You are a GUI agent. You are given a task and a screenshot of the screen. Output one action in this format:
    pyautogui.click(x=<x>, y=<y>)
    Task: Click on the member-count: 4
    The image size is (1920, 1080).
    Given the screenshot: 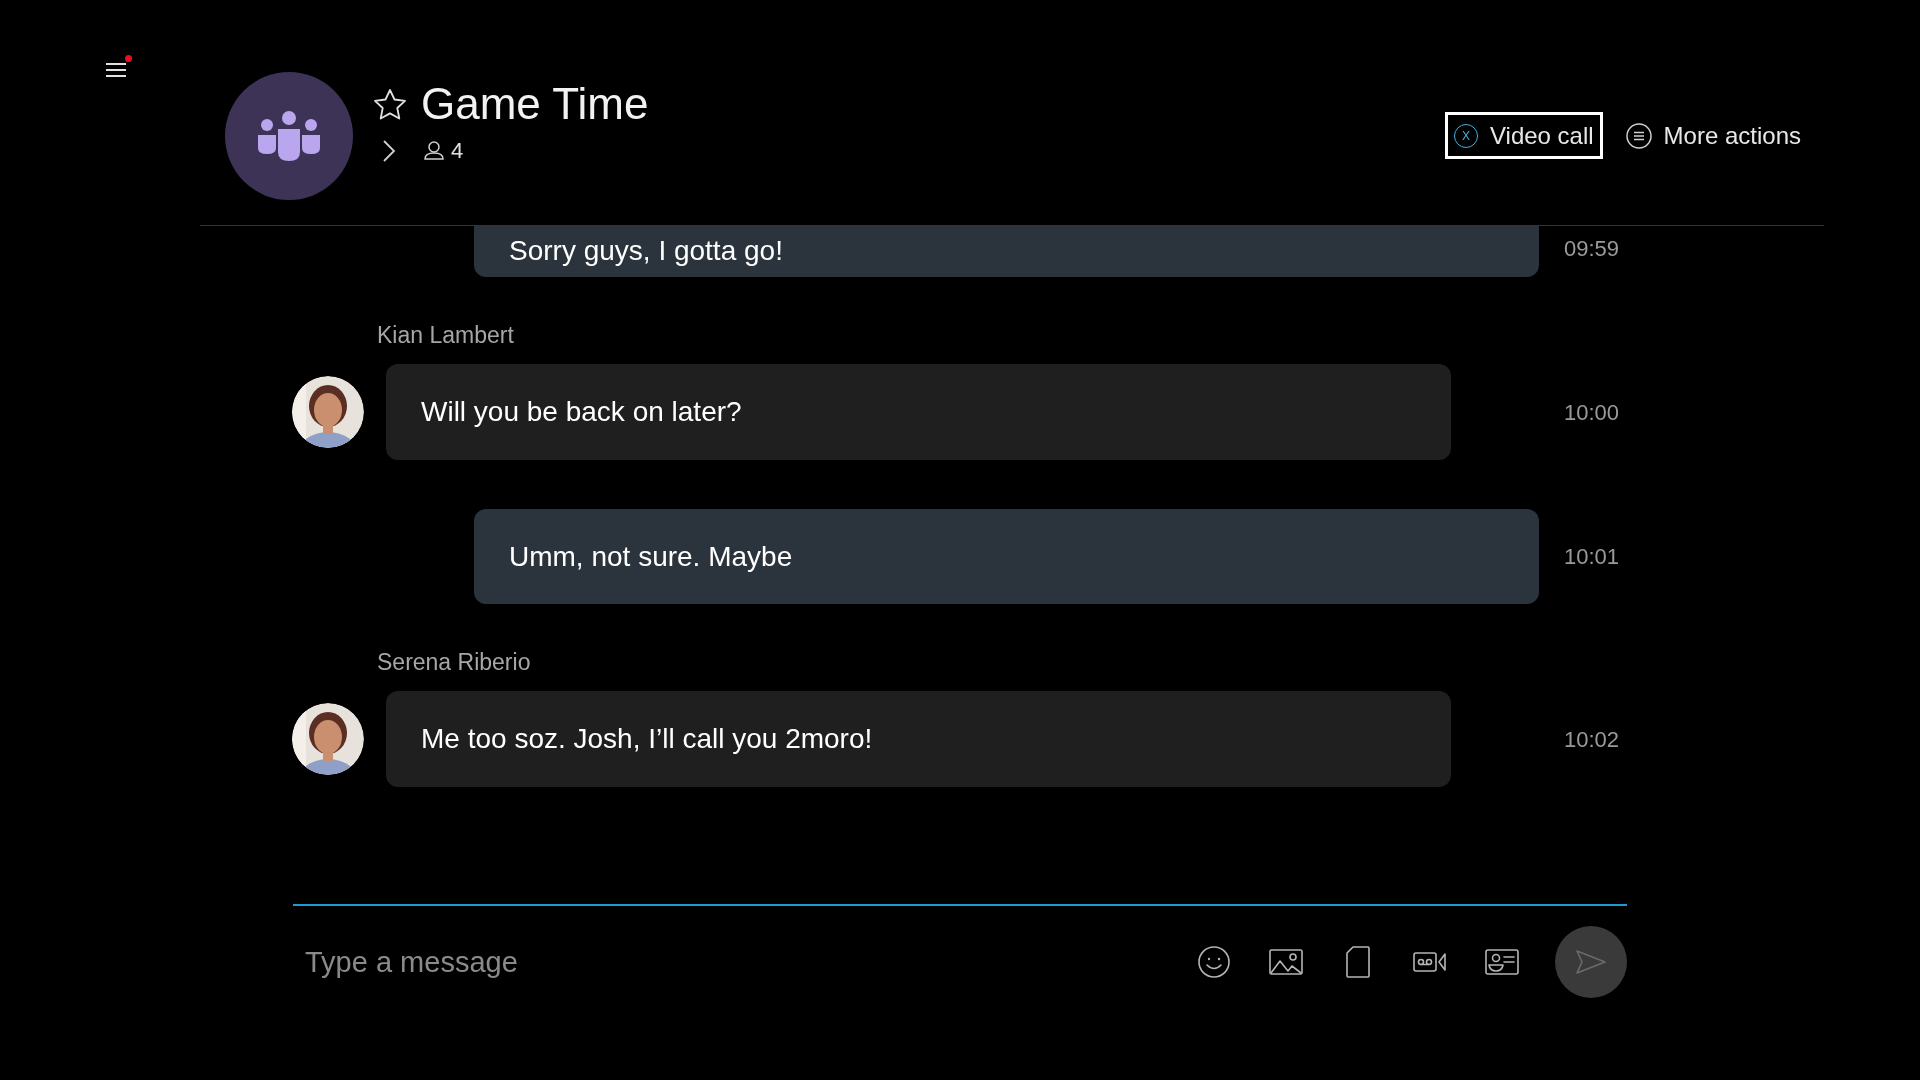 What is the action you would take?
    pyautogui.click(x=457, y=151)
    